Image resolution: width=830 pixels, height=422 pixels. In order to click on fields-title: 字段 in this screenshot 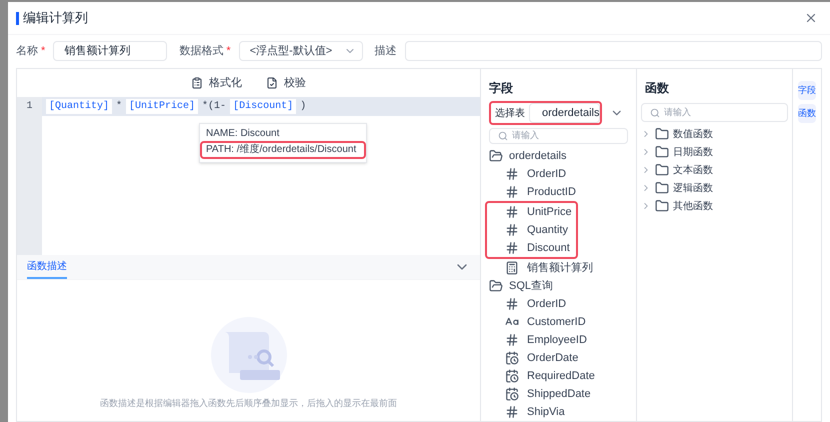, I will do `click(501, 88)`.